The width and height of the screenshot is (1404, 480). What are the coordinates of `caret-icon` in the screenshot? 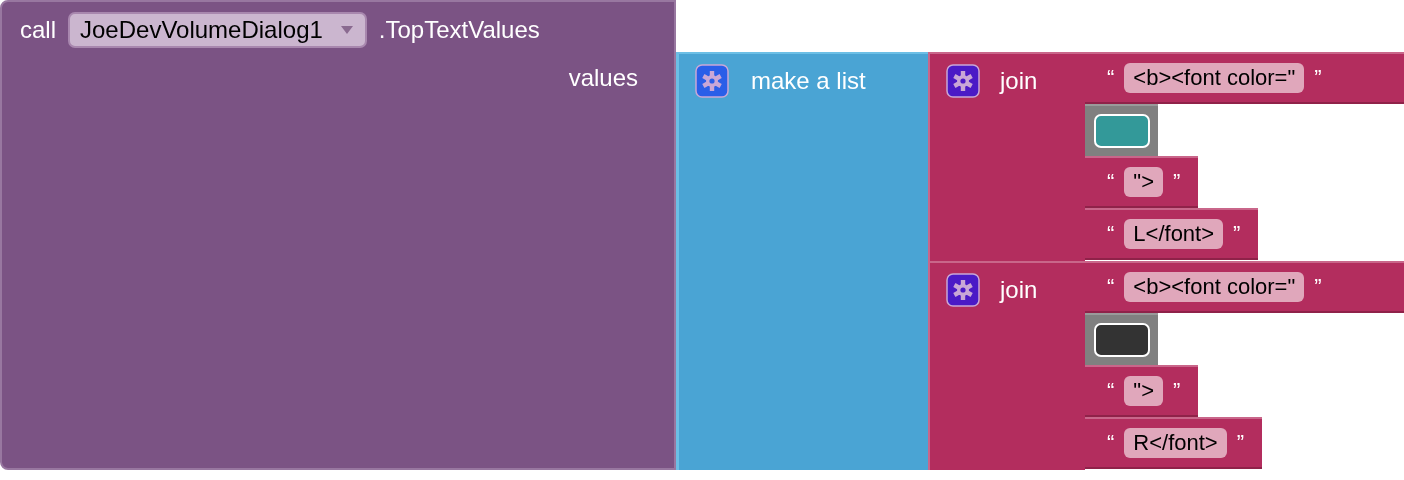 It's located at (346, 30).